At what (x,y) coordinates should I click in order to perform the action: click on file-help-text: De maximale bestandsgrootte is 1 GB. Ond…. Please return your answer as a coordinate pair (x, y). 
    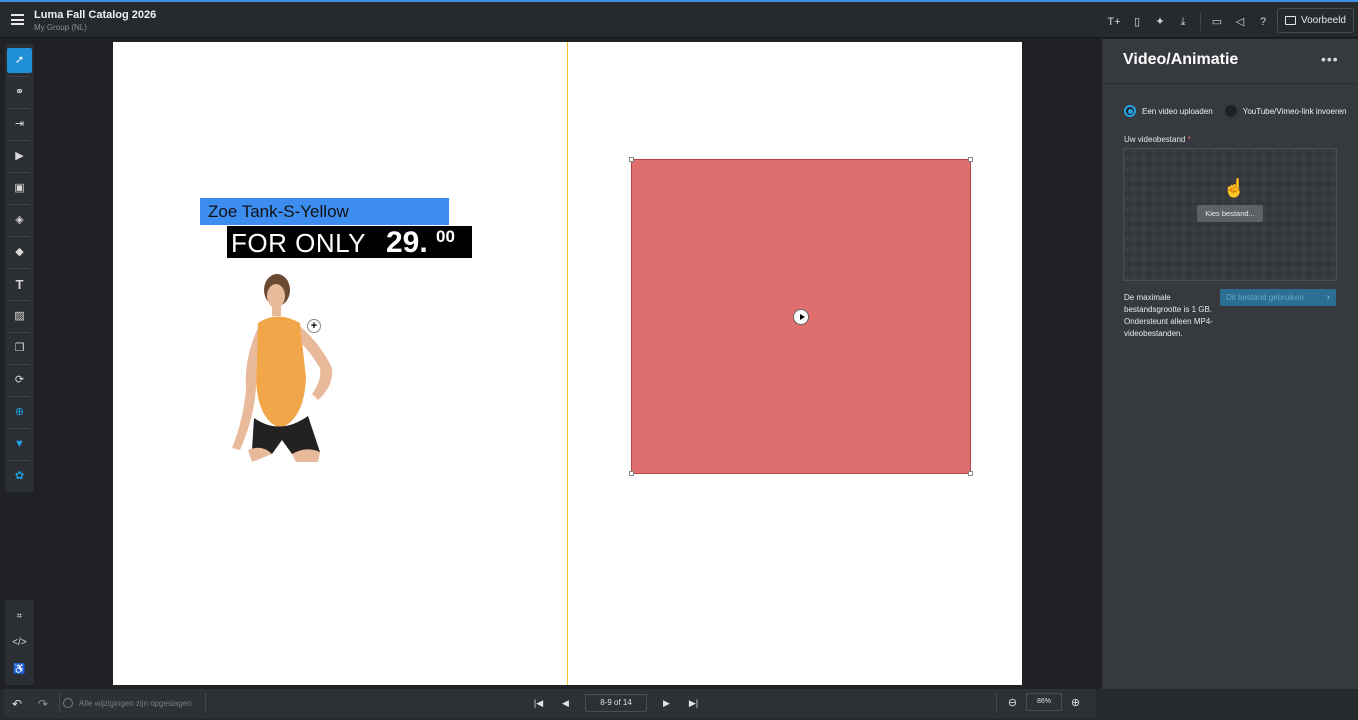
    Looking at the image, I should click on (1168, 315).